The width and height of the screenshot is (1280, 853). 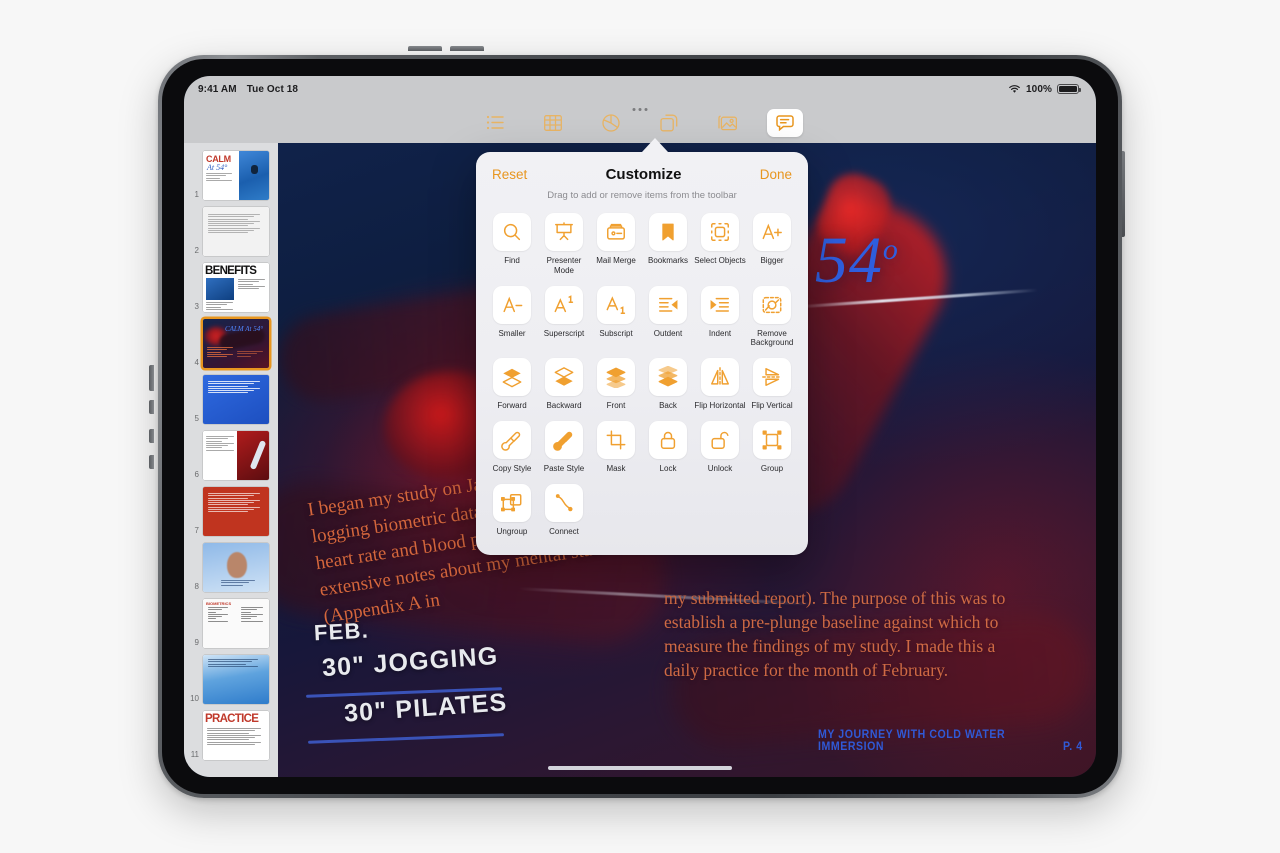 I want to click on home-indicator, so click(x=640, y=768).